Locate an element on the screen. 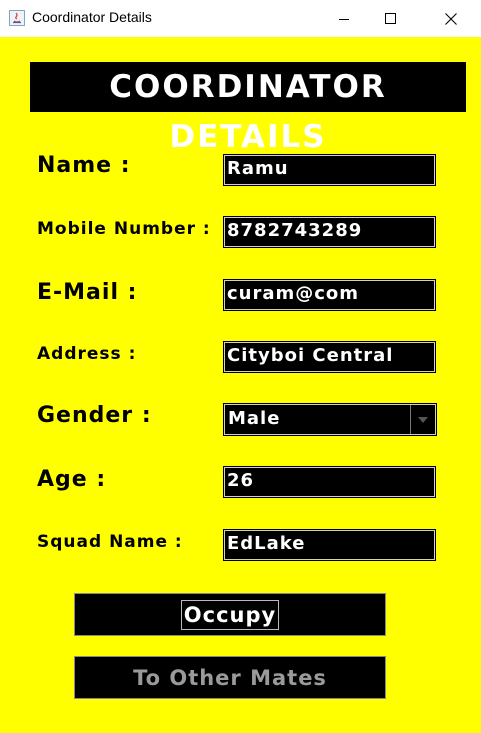 This screenshot has width=481, height=733. gender-selected-value: Male is located at coordinates (254, 418).